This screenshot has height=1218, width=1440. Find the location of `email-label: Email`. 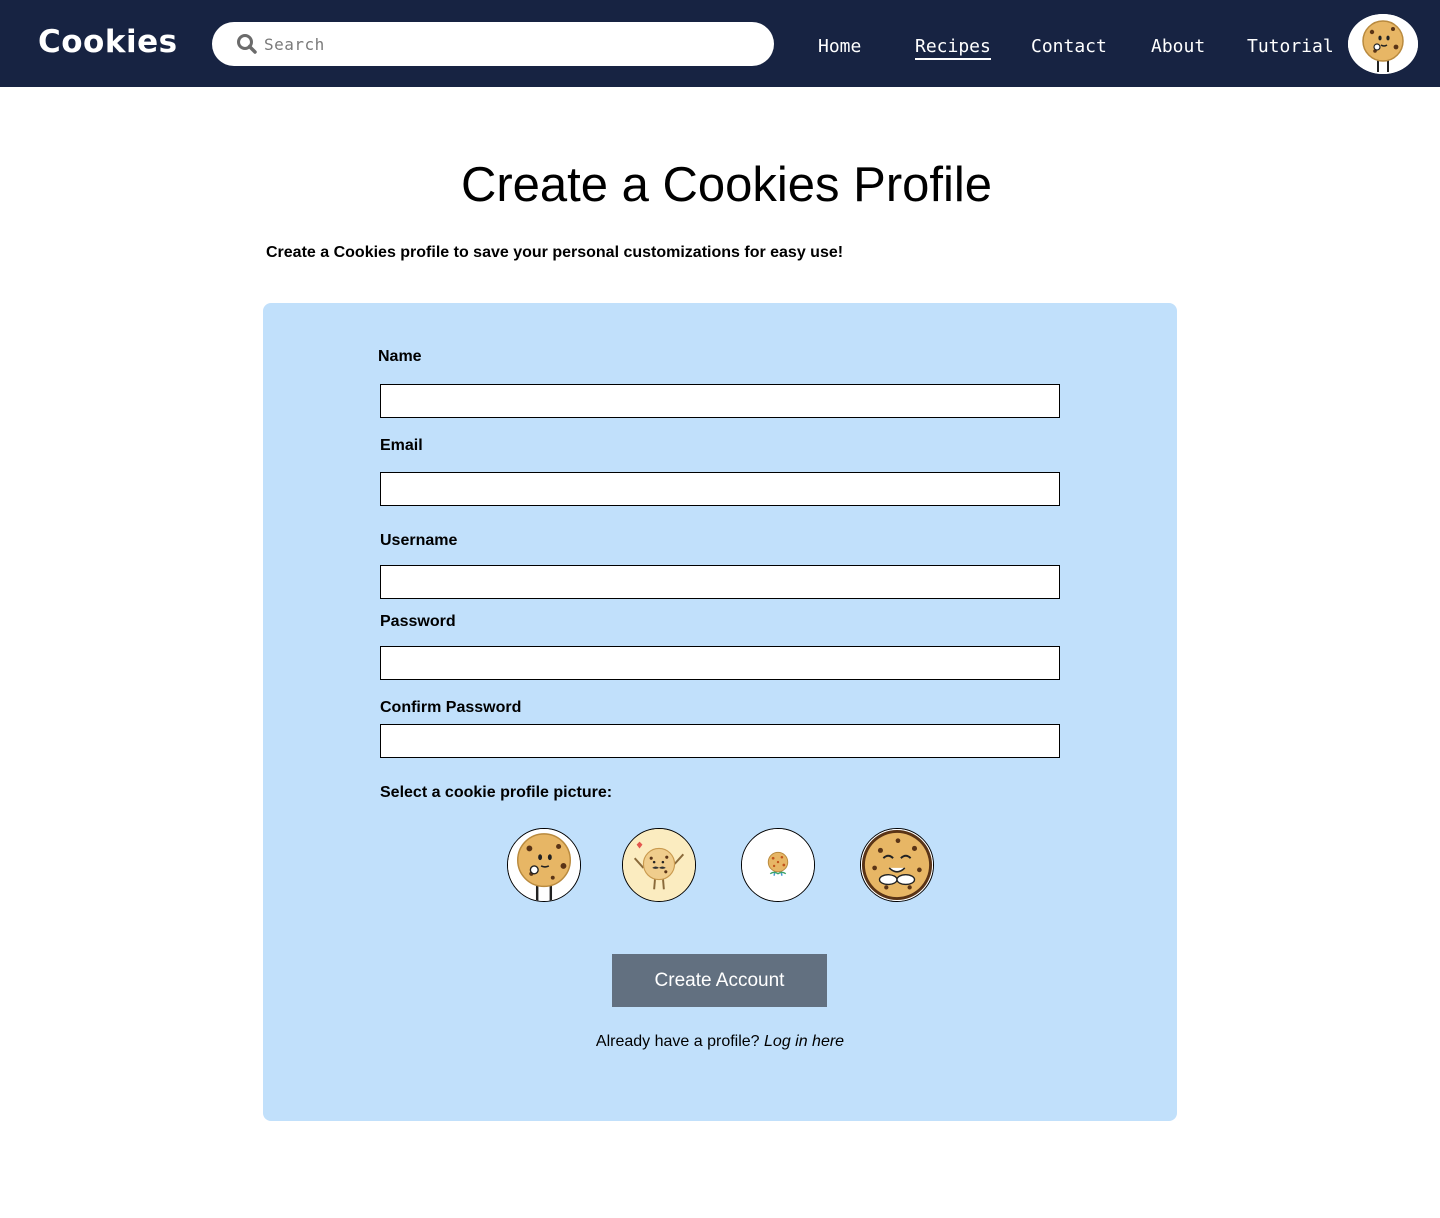

email-label: Email is located at coordinates (401, 445).